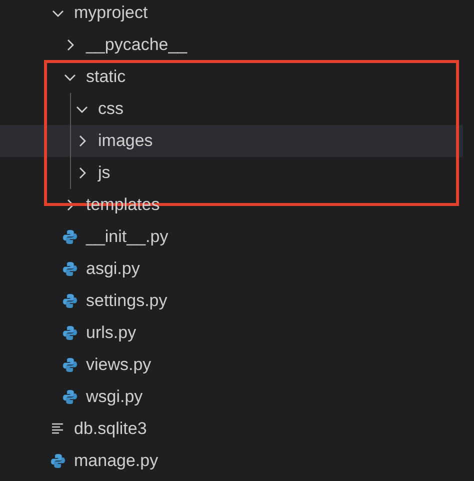 Image resolution: width=474 pixels, height=481 pixels. What do you see at coordinates (231, 461) in the screenshot?
I see `tree-item: manage.py` at bounding box center [231, 461].